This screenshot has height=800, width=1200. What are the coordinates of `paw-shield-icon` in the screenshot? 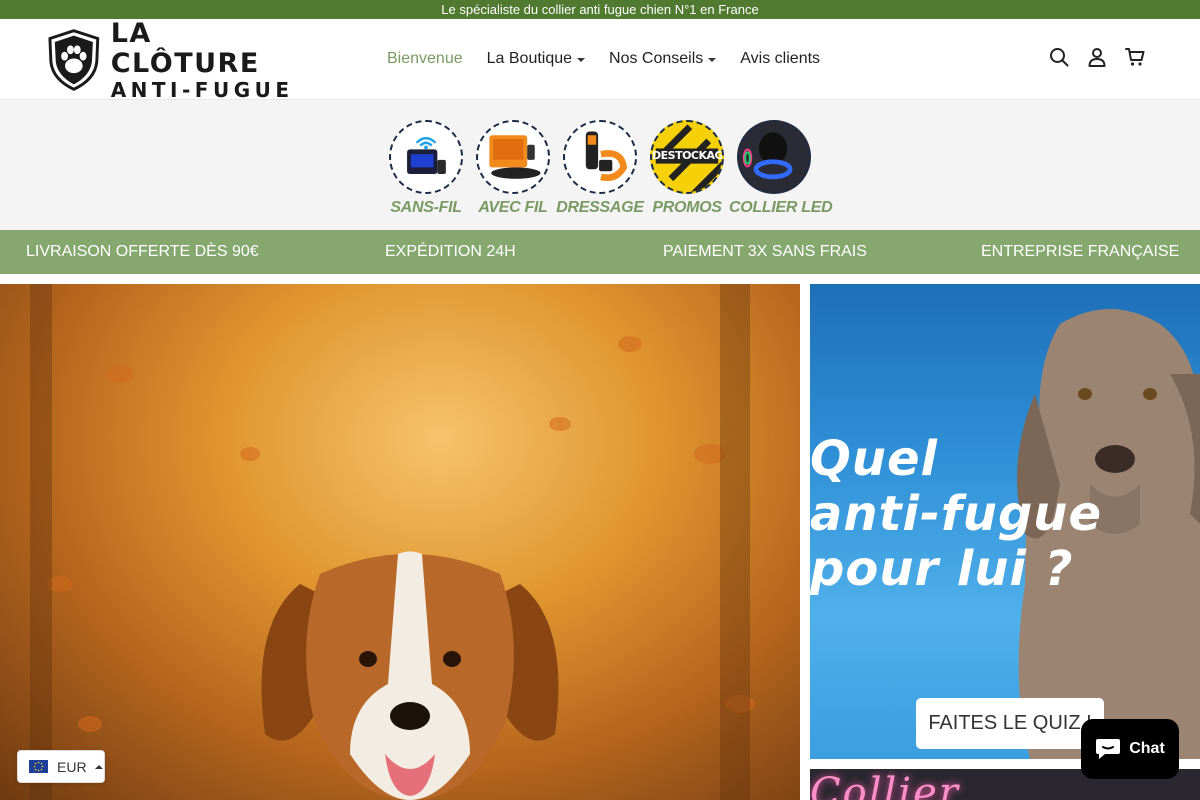 It's located at (74, 60).